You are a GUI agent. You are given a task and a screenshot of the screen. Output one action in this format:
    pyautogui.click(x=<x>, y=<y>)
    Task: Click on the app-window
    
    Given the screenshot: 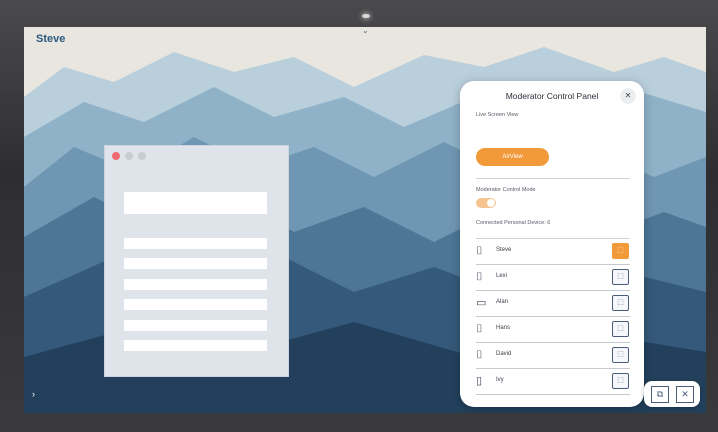 What is the action you would take?
    pyautogui.click(x=196, y=261)
    